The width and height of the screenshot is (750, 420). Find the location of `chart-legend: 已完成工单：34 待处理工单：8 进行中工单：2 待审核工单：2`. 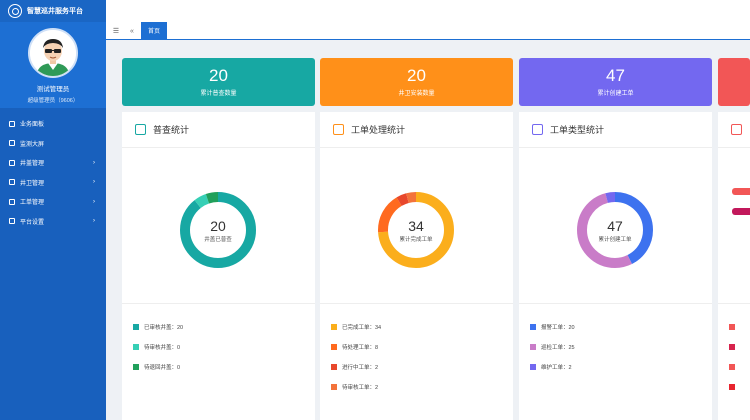

chart-legend: 已完成工单：34 待处理工单：8 进行中工单：2 待审核工单：2 is located at coordinates (356, 357).